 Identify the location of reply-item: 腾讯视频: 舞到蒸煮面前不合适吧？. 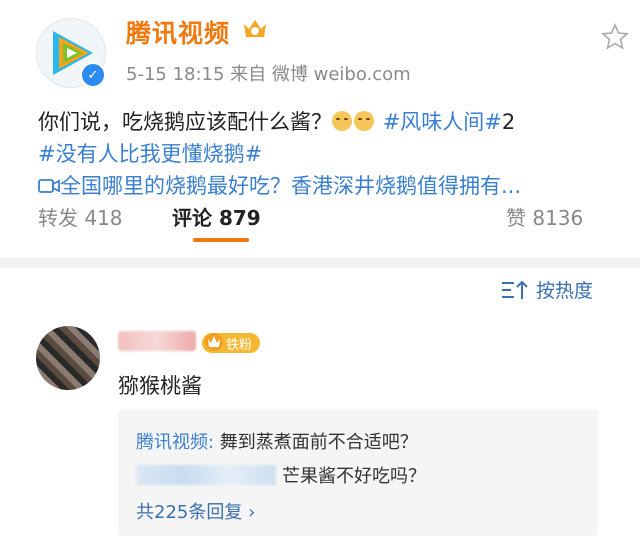
(277, 441).